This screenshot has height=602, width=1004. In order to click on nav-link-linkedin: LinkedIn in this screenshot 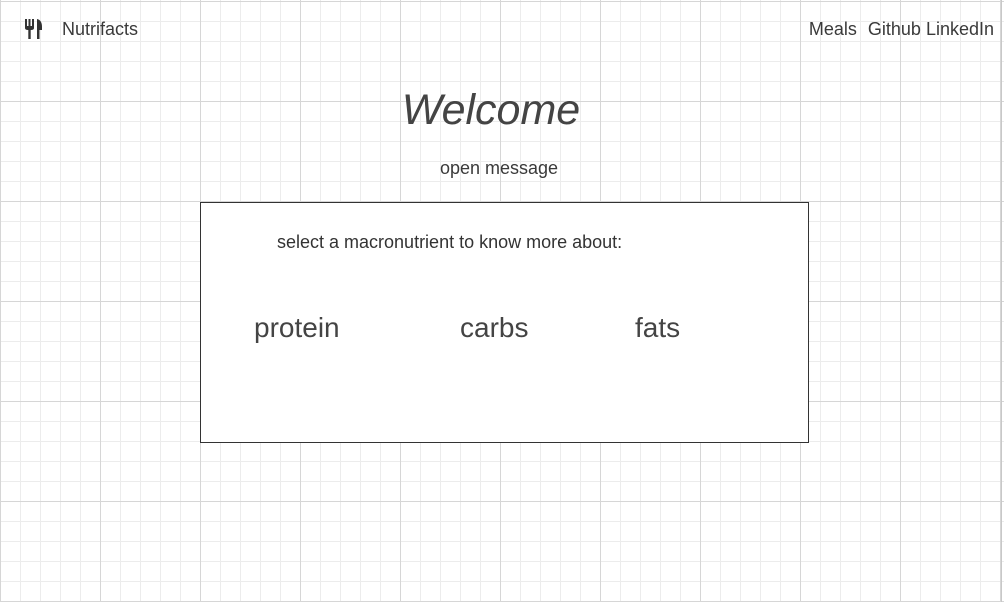, I will do `click(960, 29)`.